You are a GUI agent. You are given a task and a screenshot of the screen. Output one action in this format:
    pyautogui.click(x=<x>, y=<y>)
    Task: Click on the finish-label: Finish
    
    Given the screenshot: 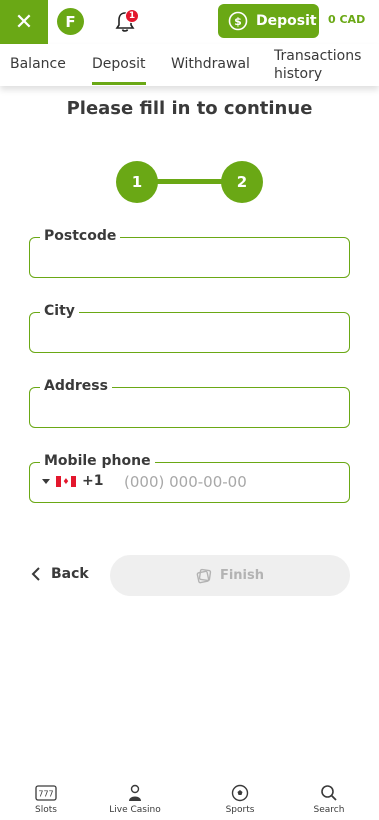 What is the action you would take?
    pyautogui.click(x=242, y=575)
    